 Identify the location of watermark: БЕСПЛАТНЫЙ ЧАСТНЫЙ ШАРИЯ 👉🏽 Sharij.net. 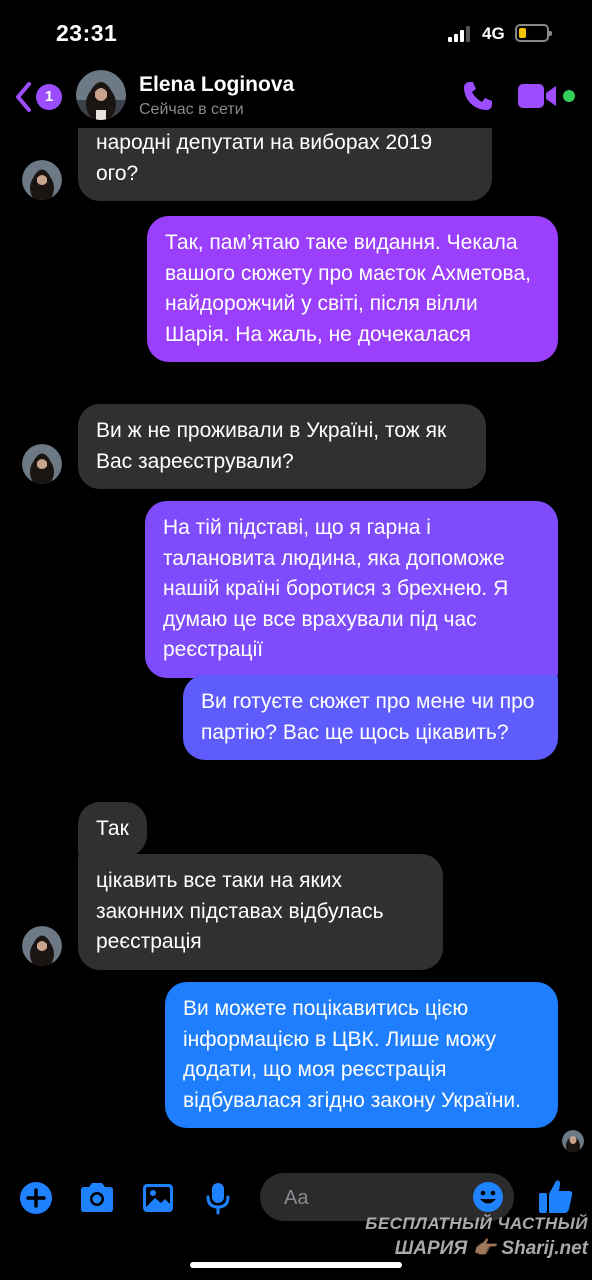
(474, 1237).